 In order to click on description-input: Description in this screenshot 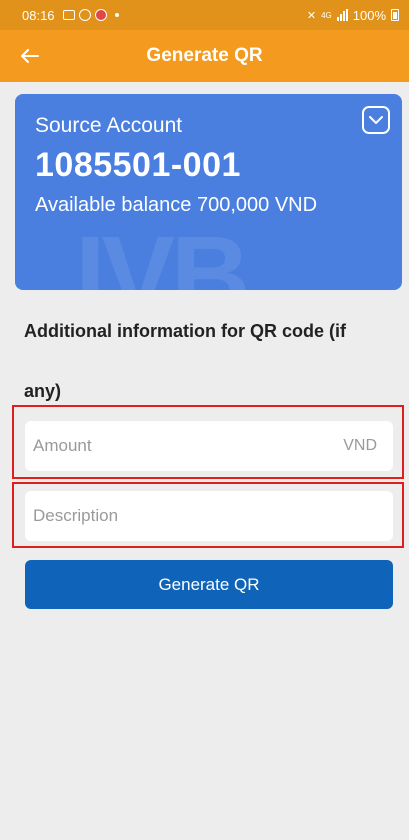, I will do `click(209, 516)`.